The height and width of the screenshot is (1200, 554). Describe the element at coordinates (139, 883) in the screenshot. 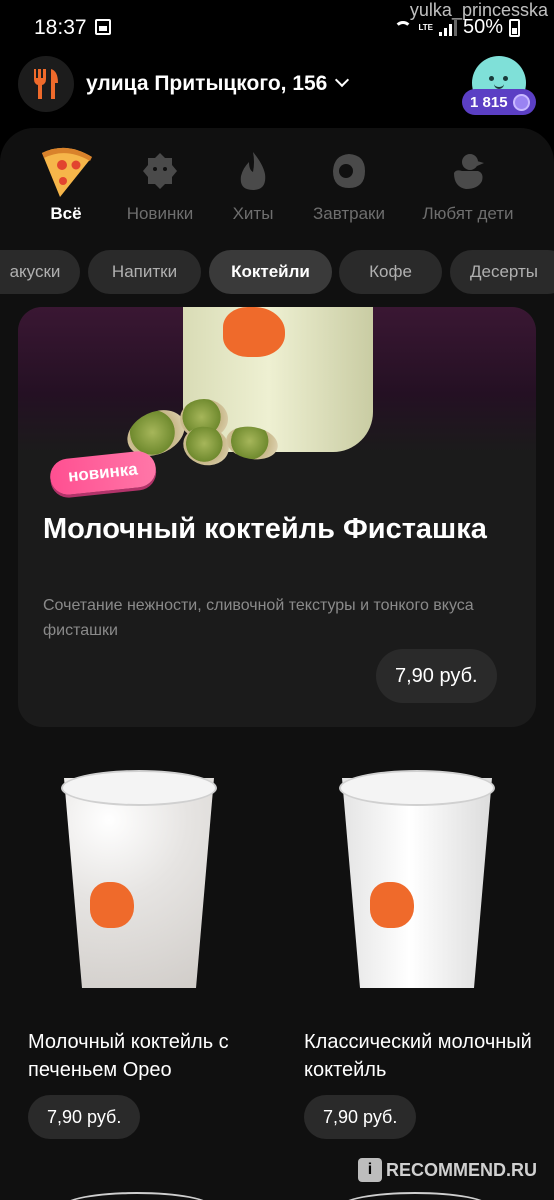

I see `oreo-shake-image` at that location.